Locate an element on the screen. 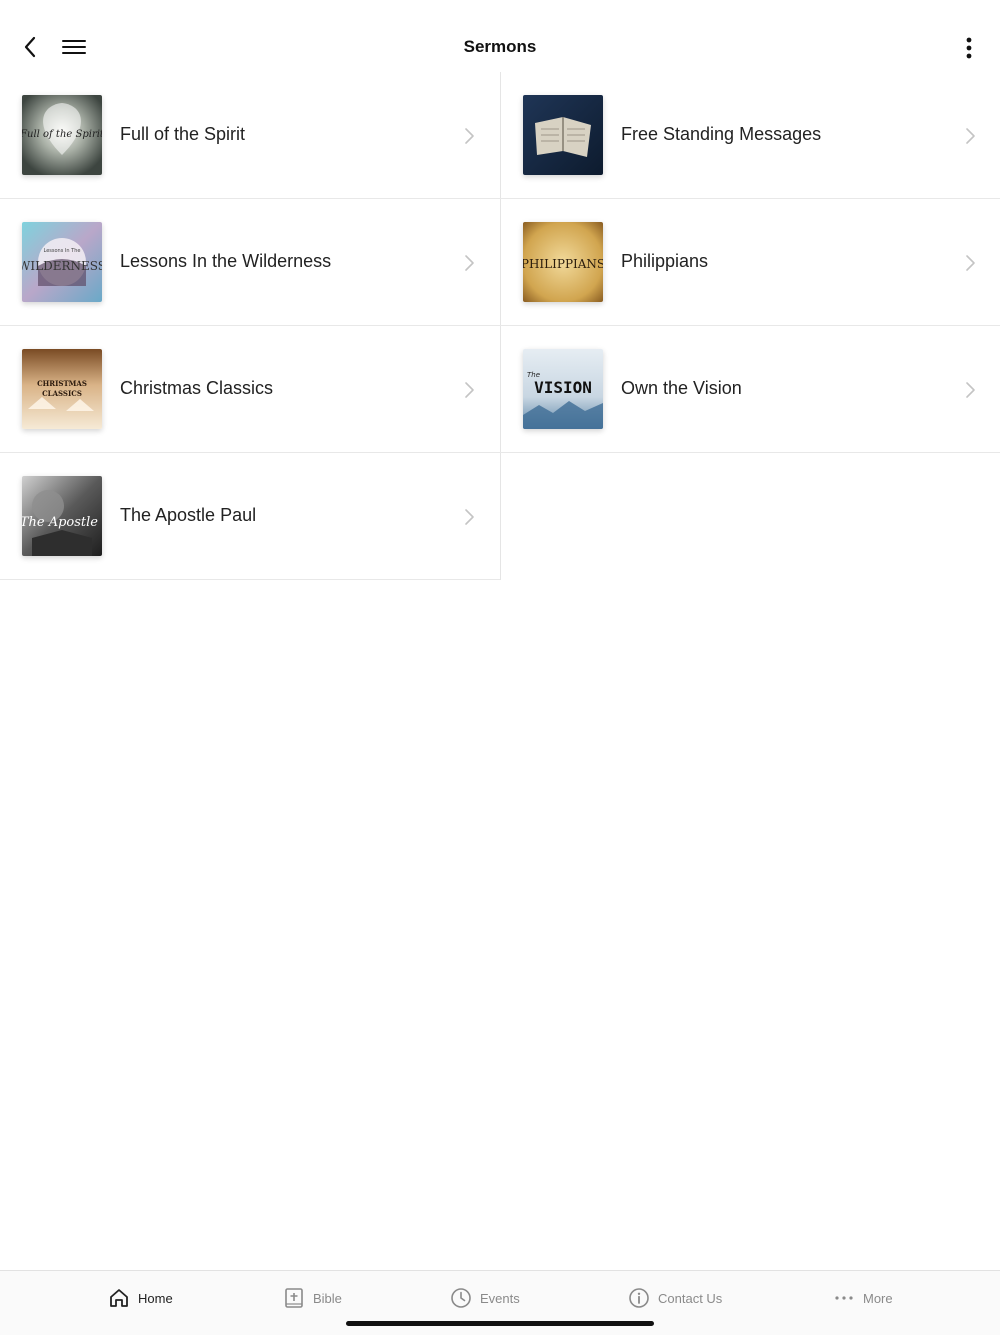  sermon-thumbnail: Full of the Spirit is located at coordinates (62, 135).